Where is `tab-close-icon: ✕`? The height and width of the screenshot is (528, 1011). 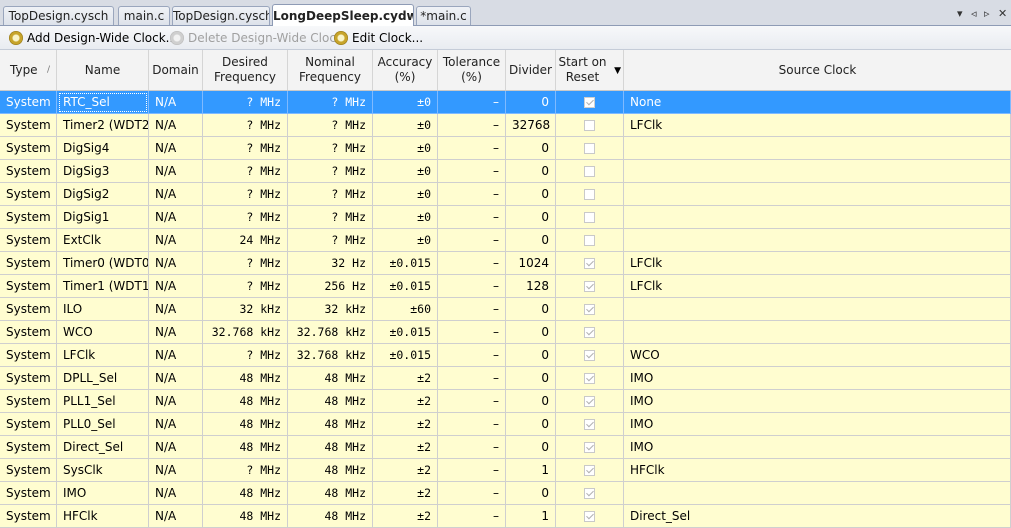 tab-close-icon: ✕ is located at coordinates (1002, 13).